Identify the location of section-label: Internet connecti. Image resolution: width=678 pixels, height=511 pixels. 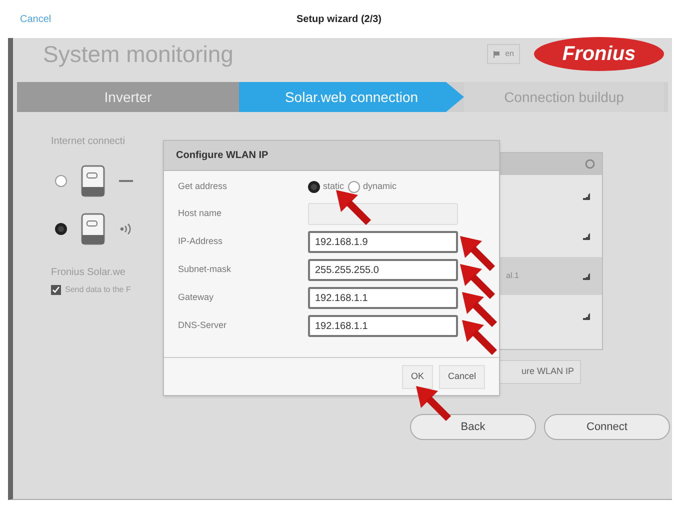
(88, 142).